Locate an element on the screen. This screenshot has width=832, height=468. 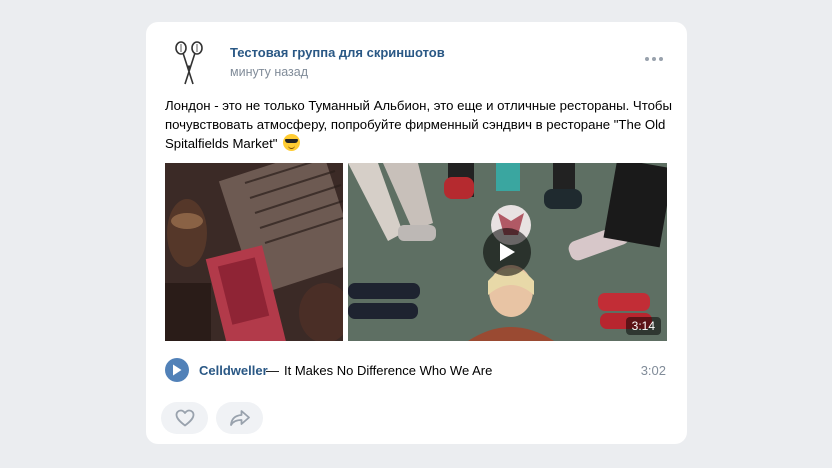
video-duration: 3:14 is located at coordinates (643, 326).